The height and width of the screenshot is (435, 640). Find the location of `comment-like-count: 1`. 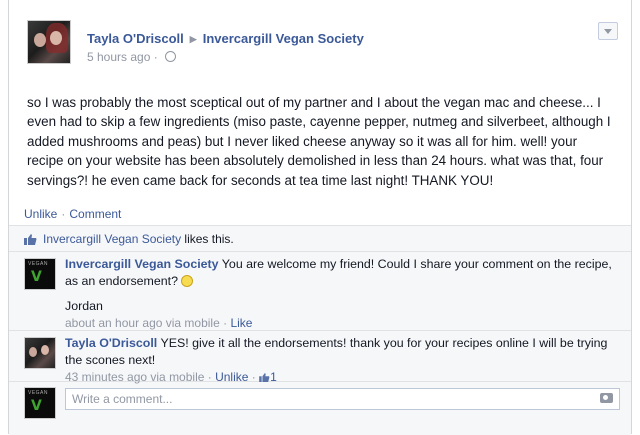

comment-like-count: 1 is located at coordinates (268, 377).